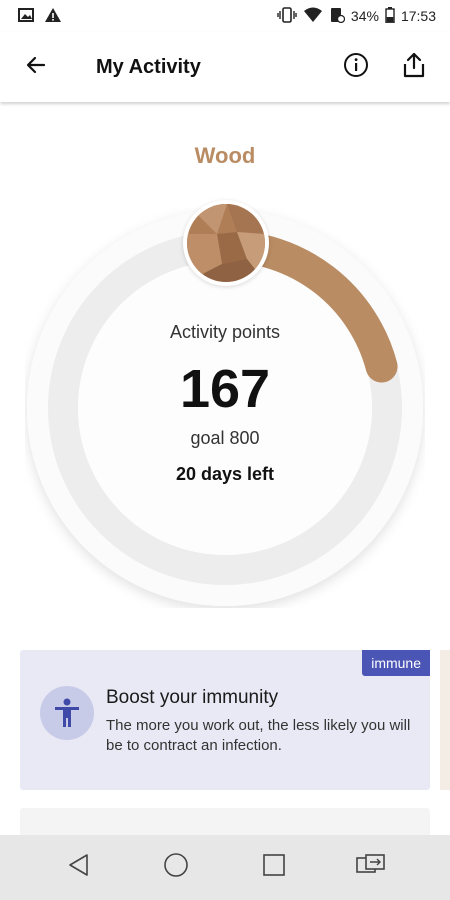  What do you see at coordinates (225, 474) in the screenshot?
I see `days-left: 20 days left` at bounding box center [225, 474].